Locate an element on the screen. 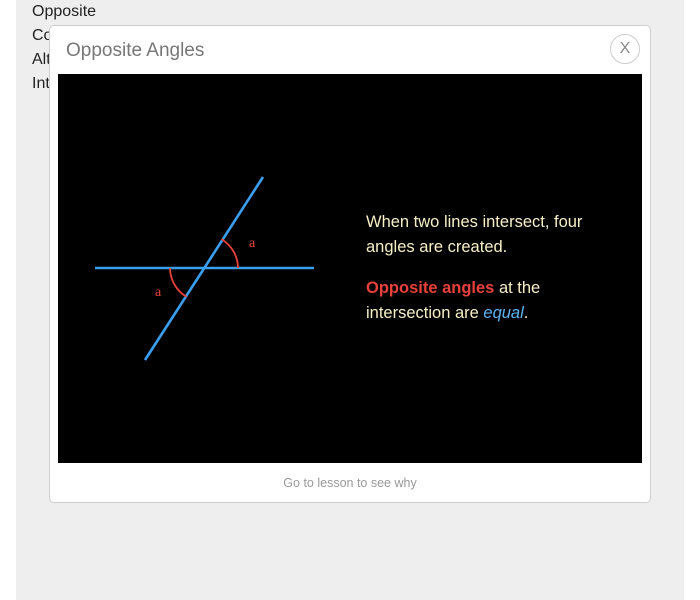  close-button: X is located at coordinates (625, 49).